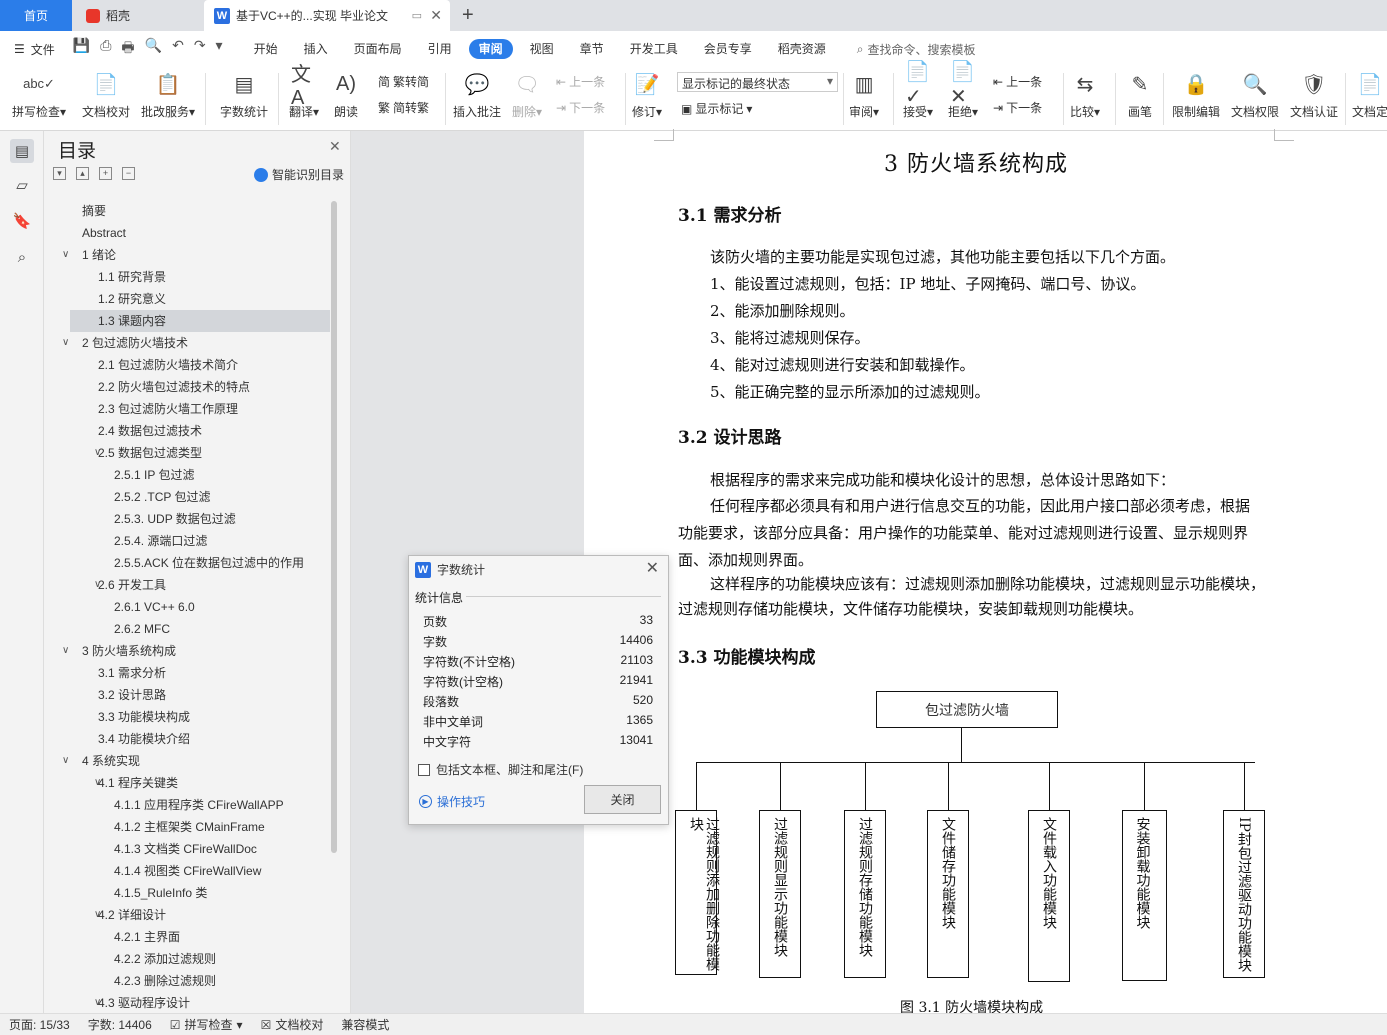  What do you see at coordinates (200, 915) in the screenshot?
I see `toc-item: ∨ 4.2 详细设计` at bounding box center [200, 915].